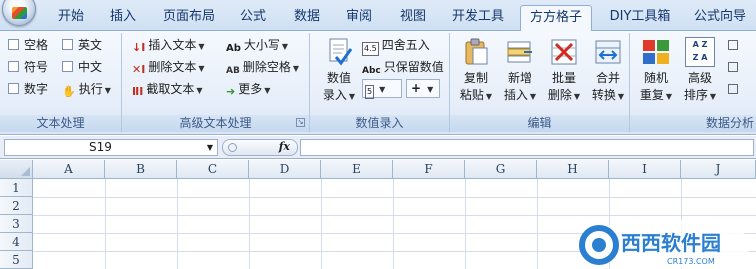 Image resolution: width=756 pixels, height=269 pixels. Describe the element at coordinates (233, 48) in the screenshot. I see `case-icon: Ab` at that location.